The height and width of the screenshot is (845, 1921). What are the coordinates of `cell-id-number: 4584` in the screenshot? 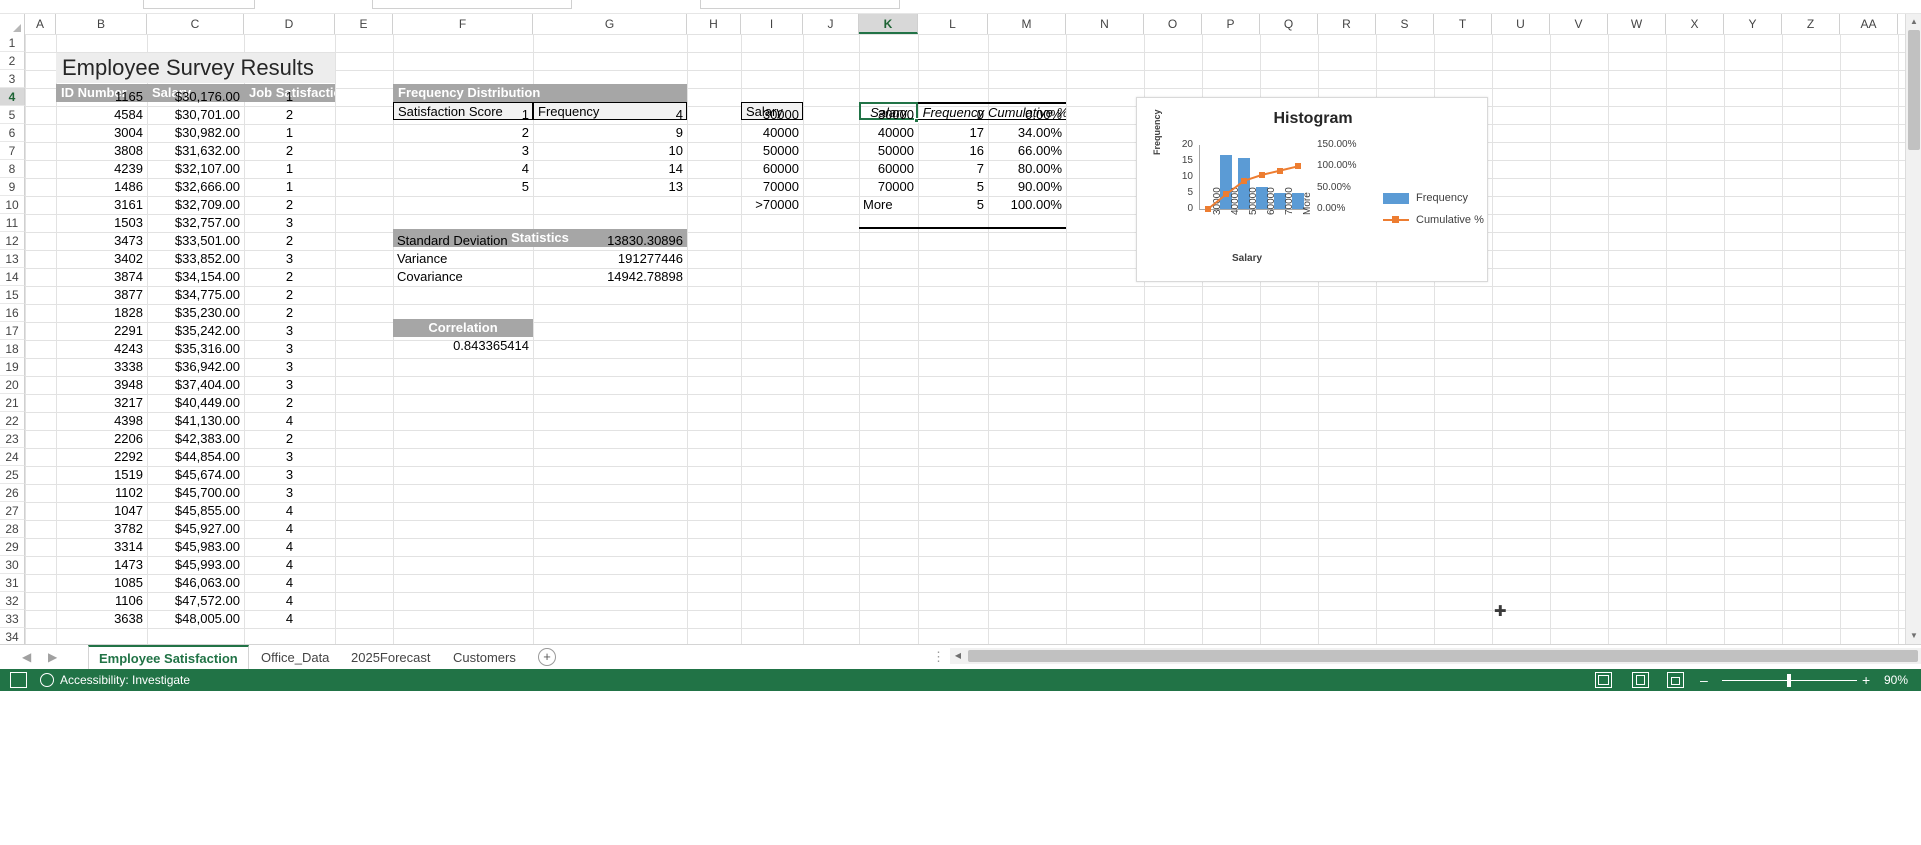 It's located at (101, 115).